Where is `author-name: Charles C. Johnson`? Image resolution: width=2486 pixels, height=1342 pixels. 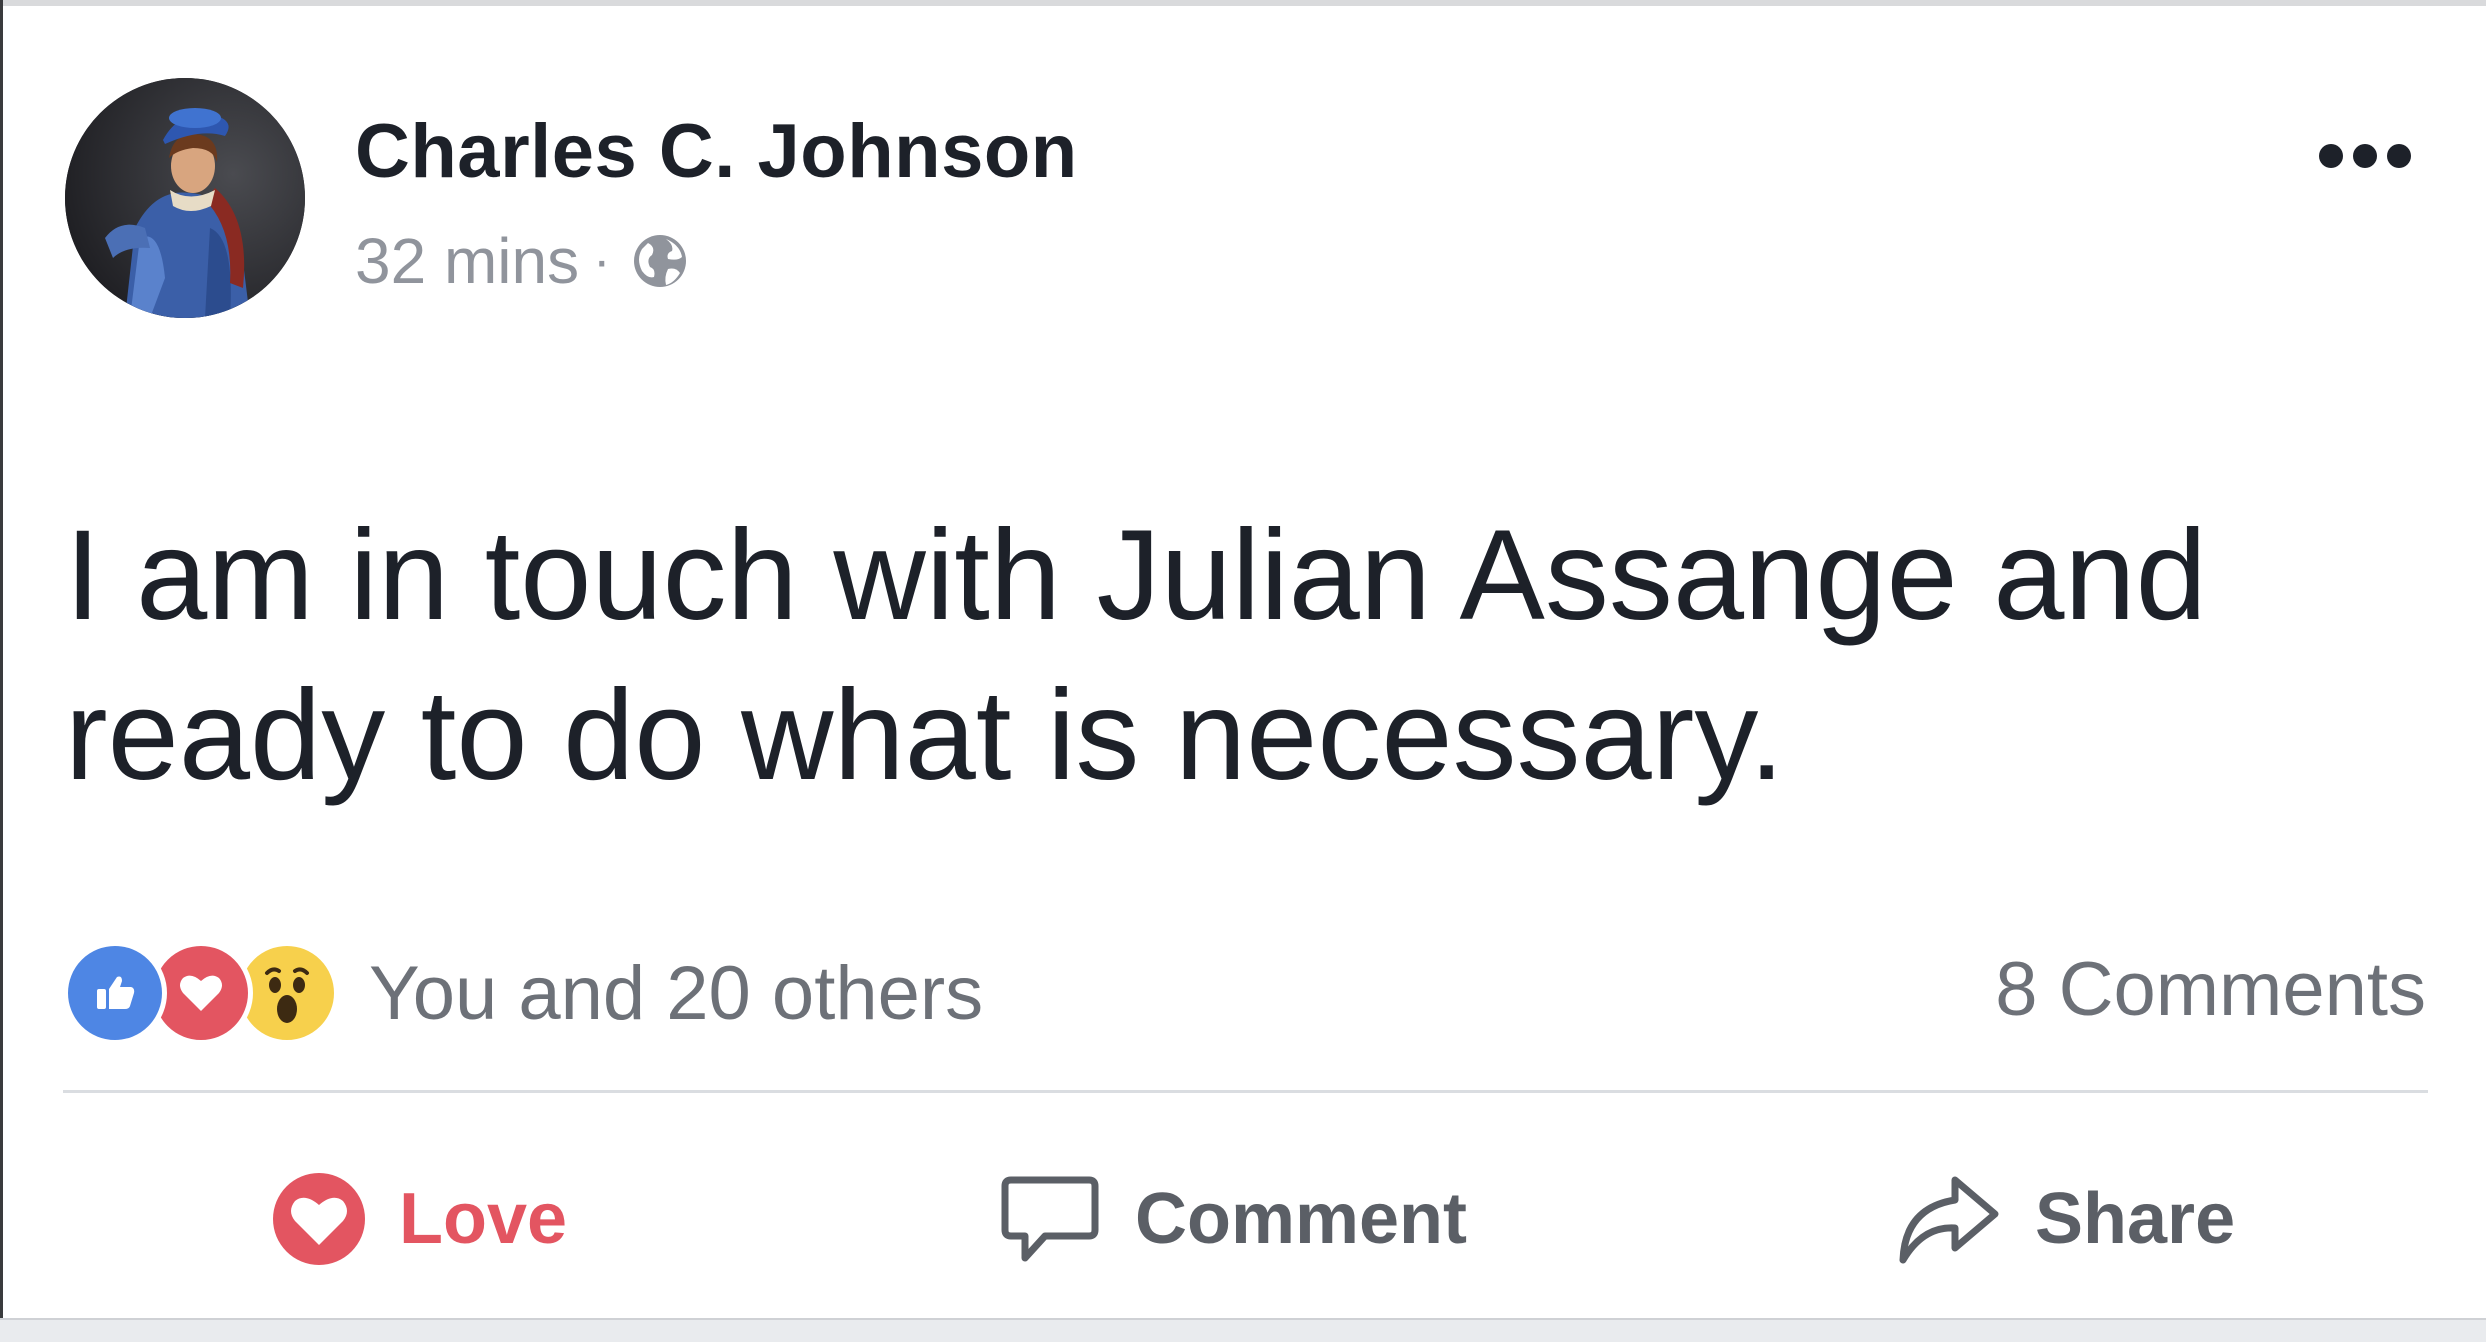
author-name: Charles C. Johnson is located at coordinates (716, 151).